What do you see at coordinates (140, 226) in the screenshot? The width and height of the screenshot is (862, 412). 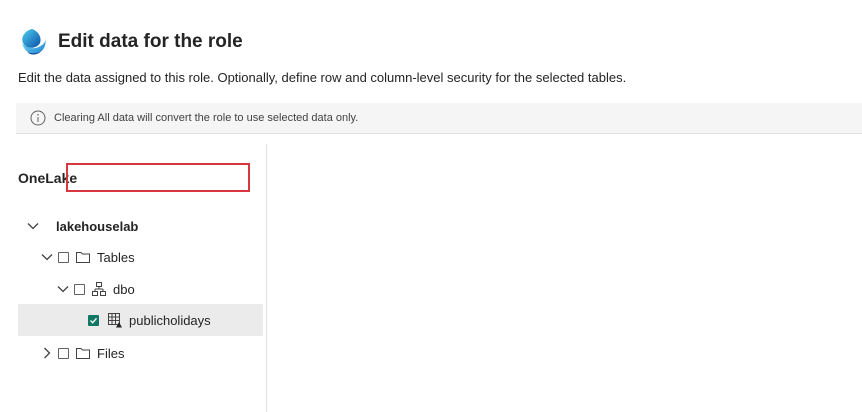 I see `tree-item-lakehouselab: lakehouselab` at bounding box center [140, 226].